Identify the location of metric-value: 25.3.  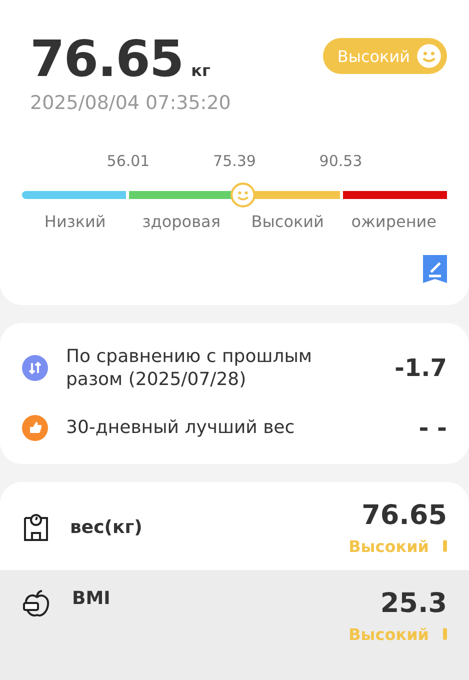
(413, 603).